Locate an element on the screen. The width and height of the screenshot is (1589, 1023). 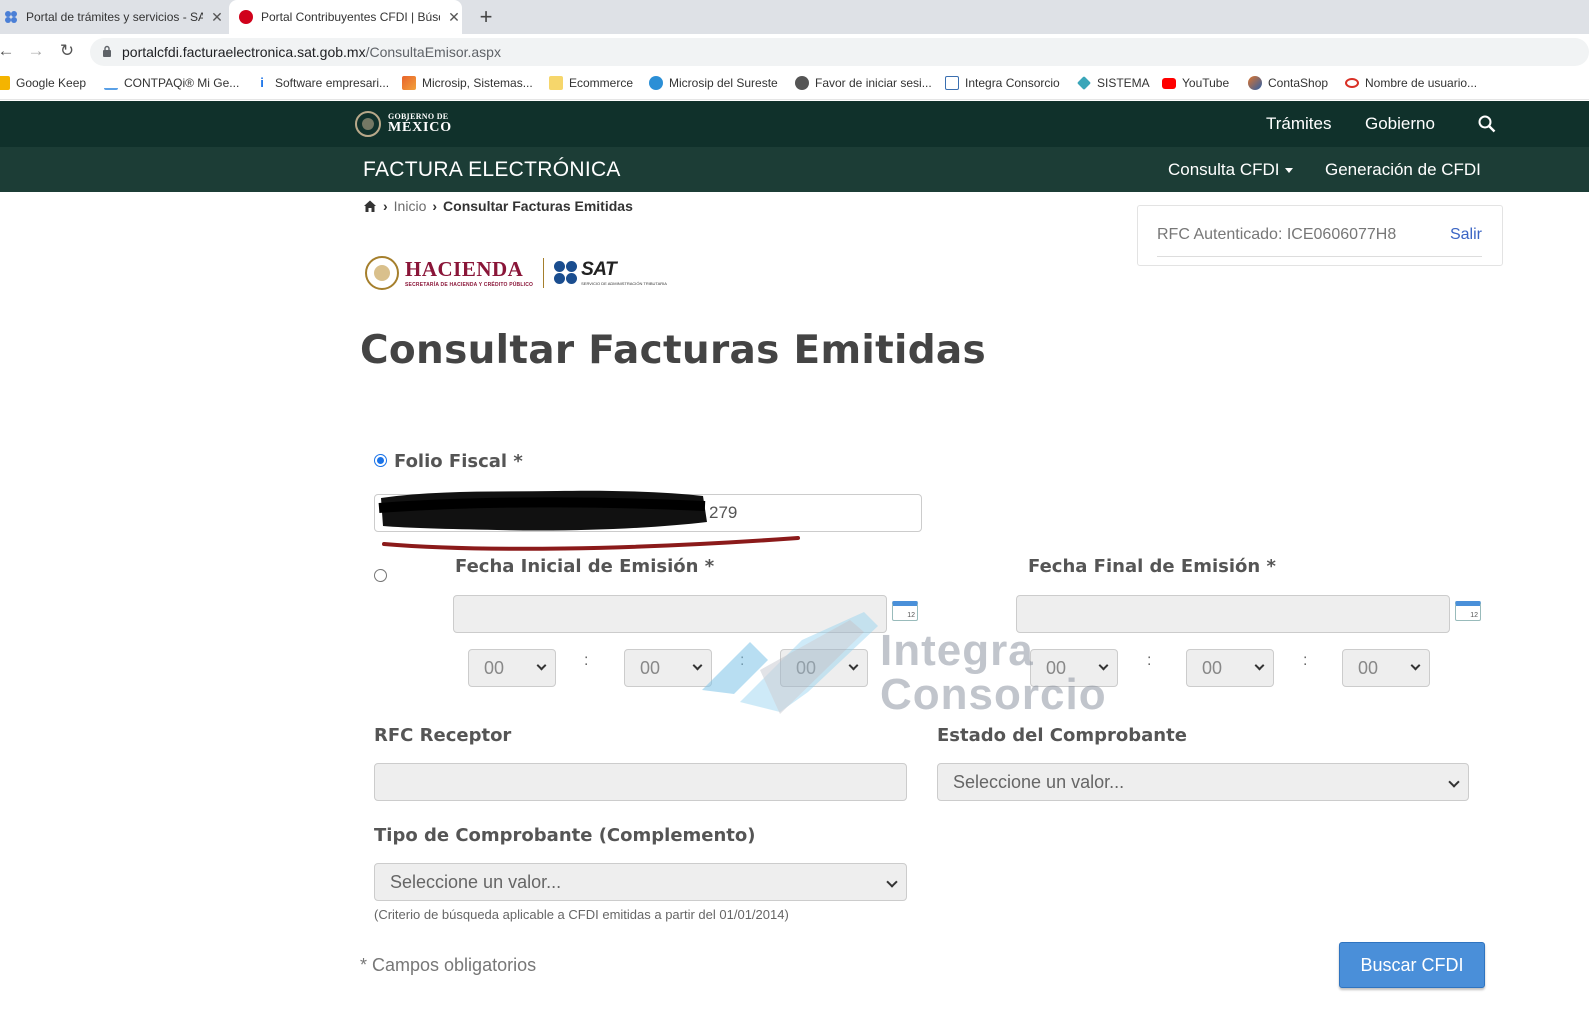
bookmark-label: ContaShop is located at coordinates (1298, 83).